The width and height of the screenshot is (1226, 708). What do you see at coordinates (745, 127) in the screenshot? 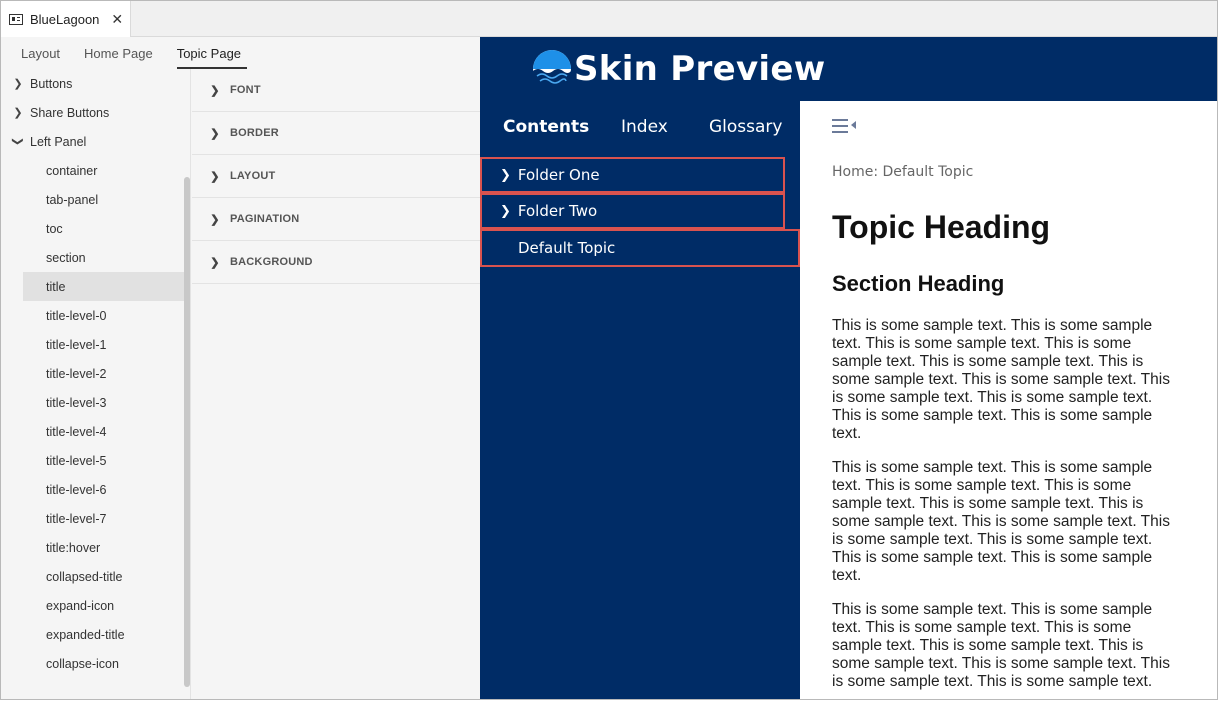
I see `preview-tab-glossary: Glossary` at bounding box center [745, 127].